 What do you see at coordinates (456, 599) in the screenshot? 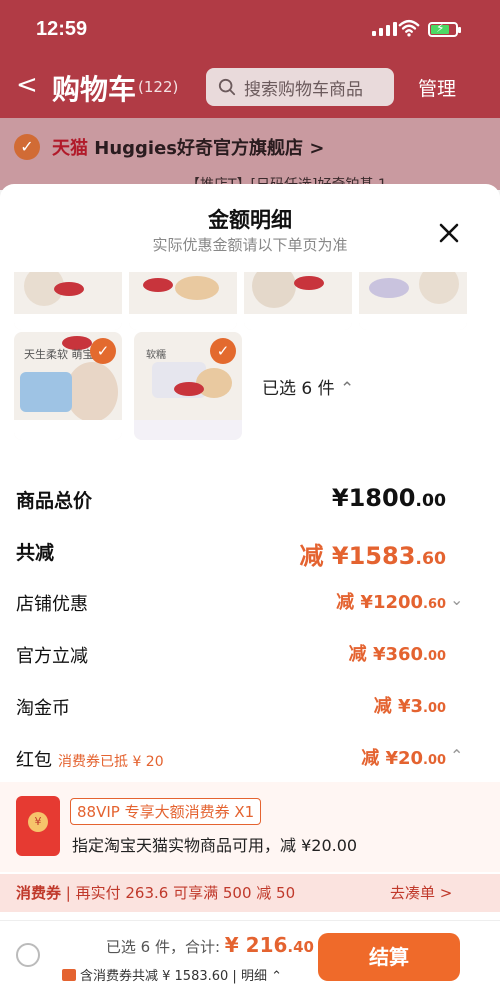
I see `chevron-down-icon: ⌄` at bounding box center [456, 599].